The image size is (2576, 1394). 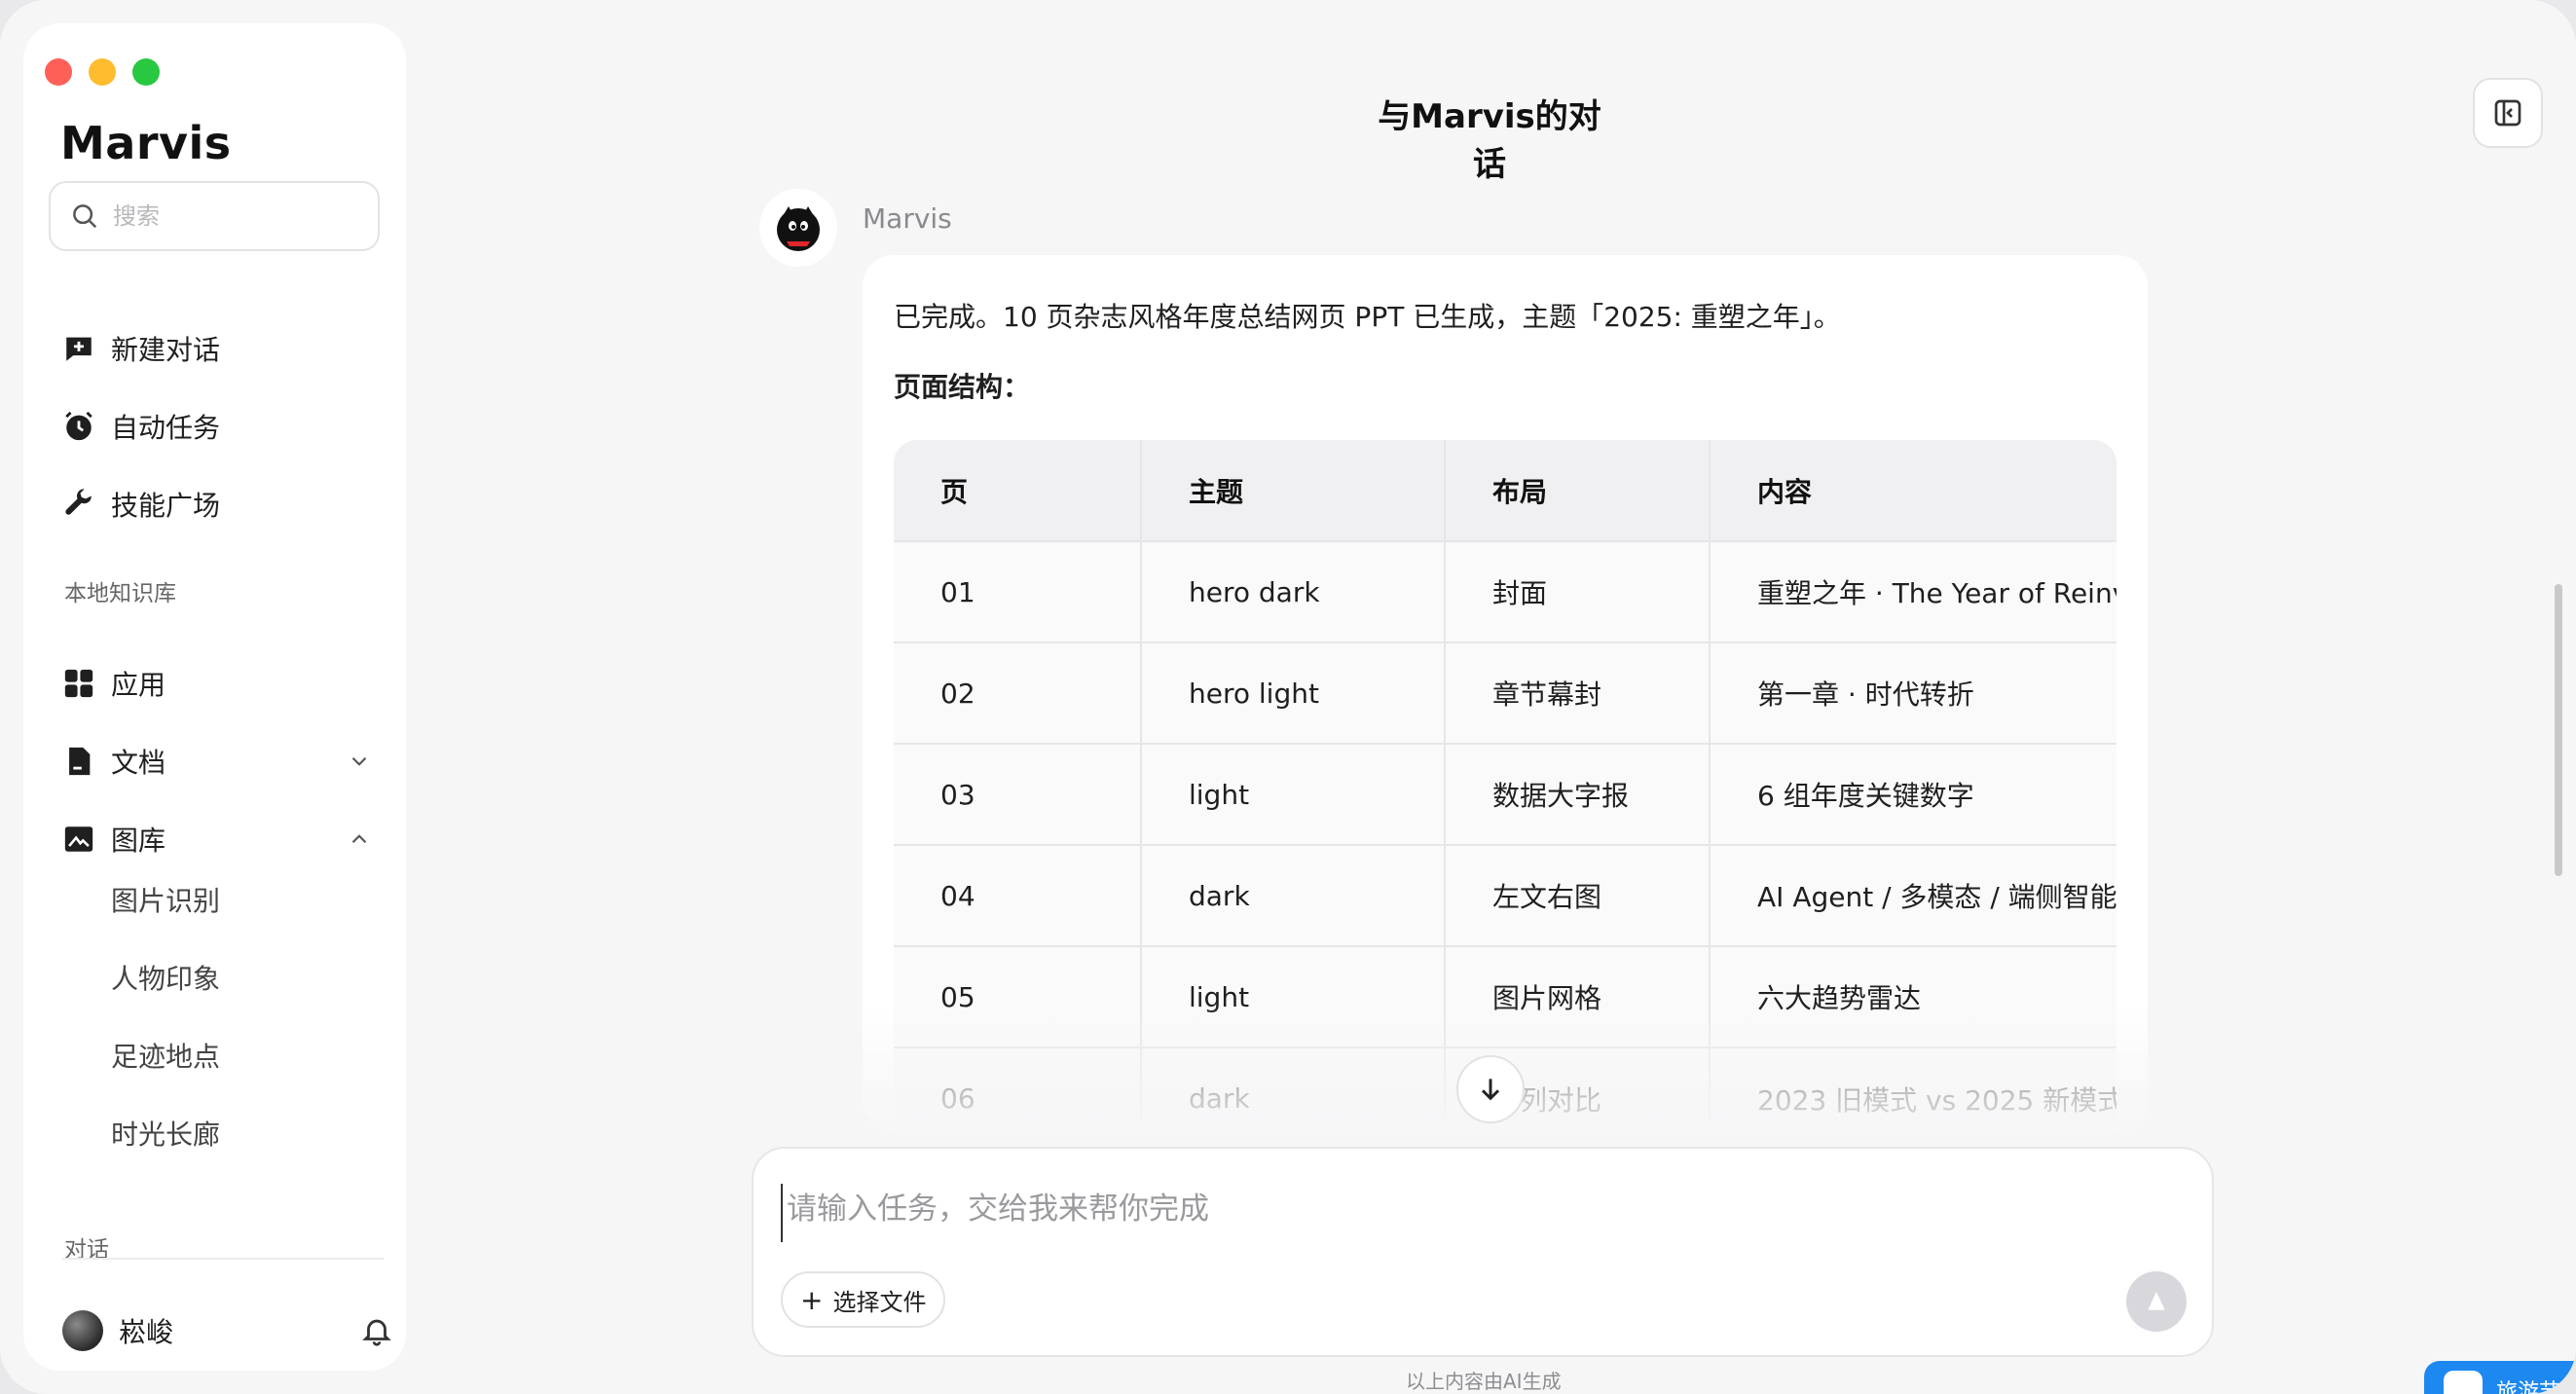 What do you see at coordinates (2500, 1378) in the screenshot?
I see `corner-promo-button: 旅游节` at bounding box center [2500, 1378].